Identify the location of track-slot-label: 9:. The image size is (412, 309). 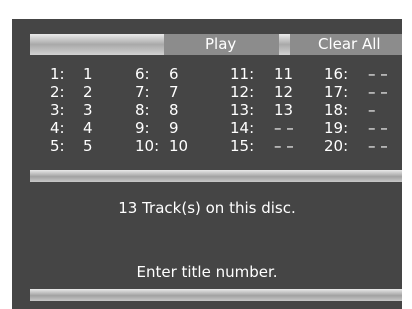
(142, 128).